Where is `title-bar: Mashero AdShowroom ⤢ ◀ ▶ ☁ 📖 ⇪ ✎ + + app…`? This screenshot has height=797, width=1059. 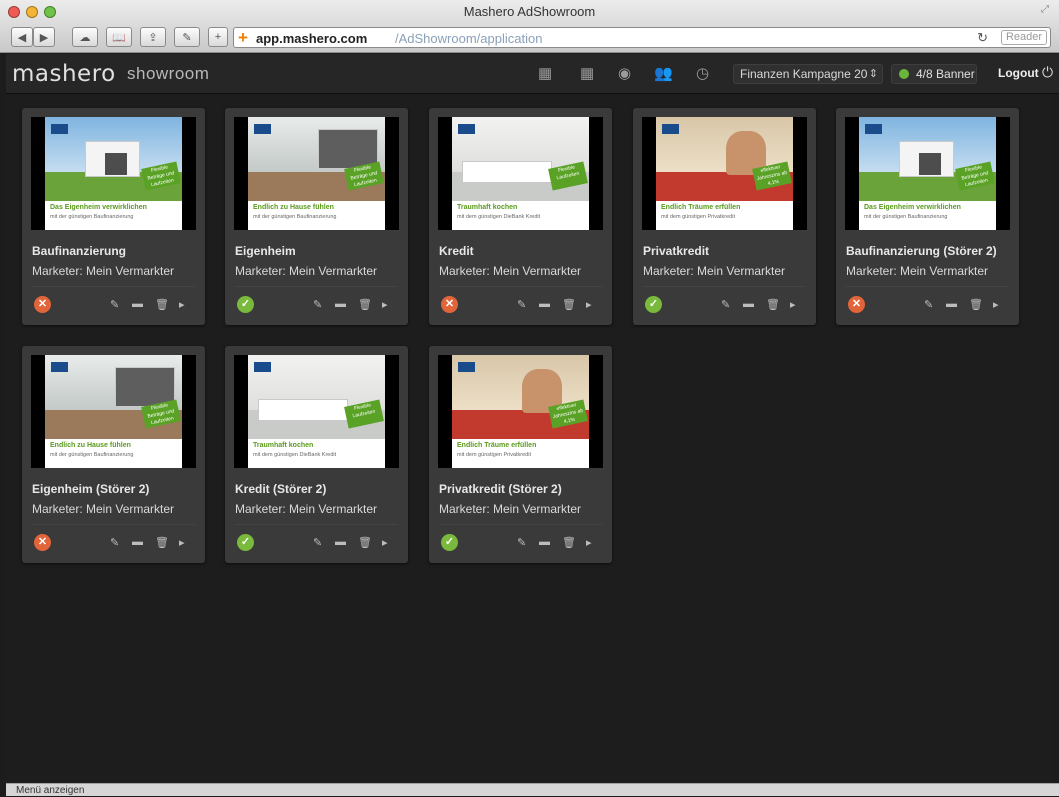
title-bar: Mashero AdShowroom ⤢ ◀ ▶ ☁ 📖 ⇪ ✎ + + app… is located at coordinates (529, 26).